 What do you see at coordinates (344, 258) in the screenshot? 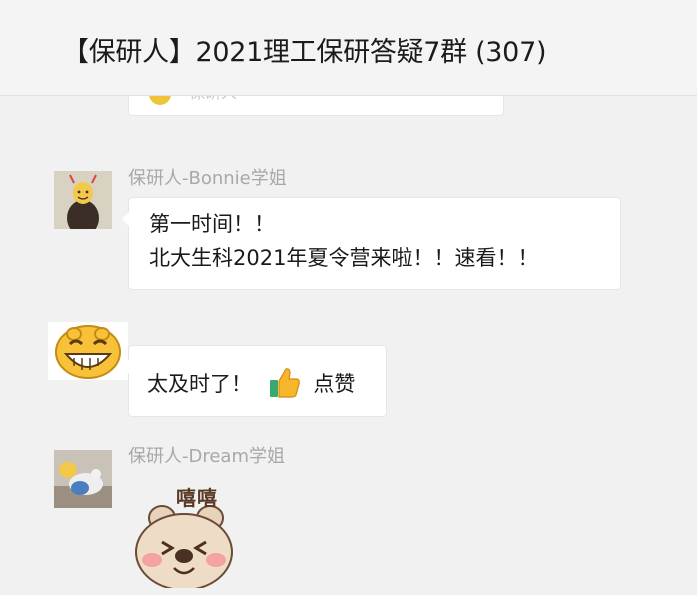
I see `message-line: 北大生科2021年夏令营来啦！！速看！！` at bounding box center [344, 258].